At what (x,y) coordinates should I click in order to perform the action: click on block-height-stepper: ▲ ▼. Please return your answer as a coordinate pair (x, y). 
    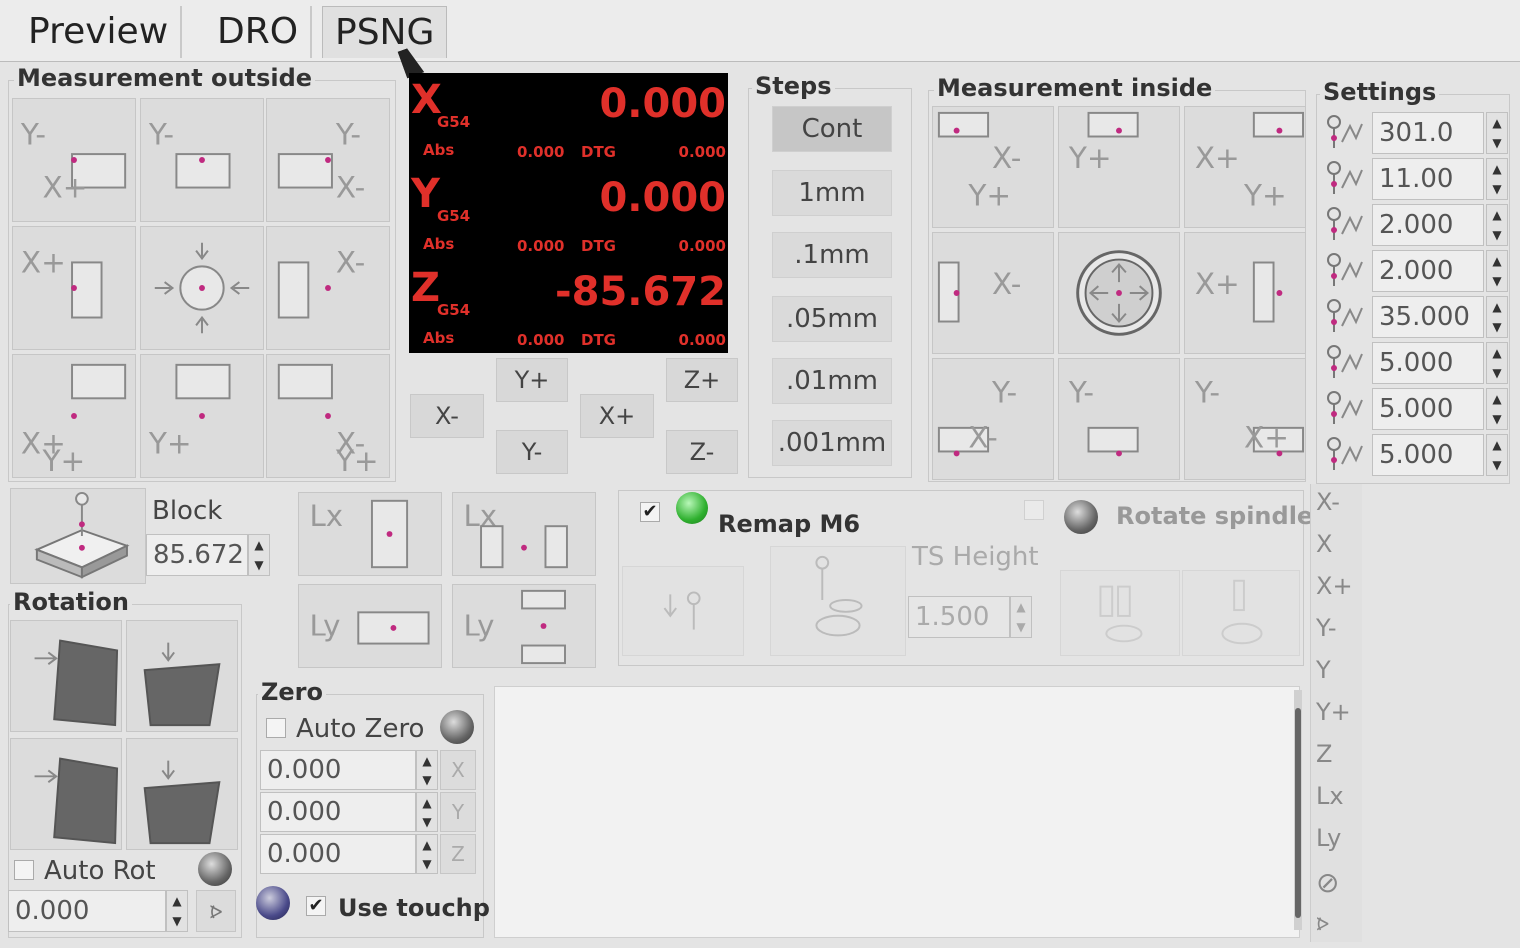
    Looking at the image, I should click on (259, 555).